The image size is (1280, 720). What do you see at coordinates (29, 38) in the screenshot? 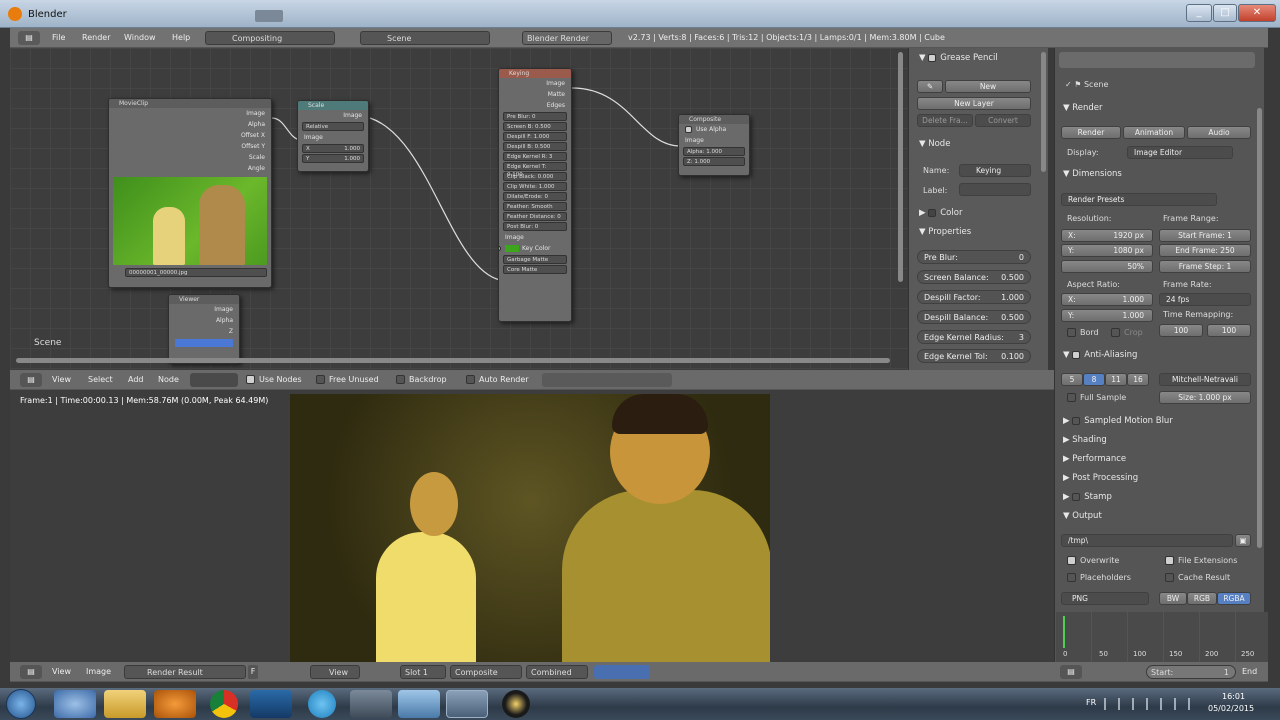
I see `editor-type-button: ▤` at bounding box center [29, 38].